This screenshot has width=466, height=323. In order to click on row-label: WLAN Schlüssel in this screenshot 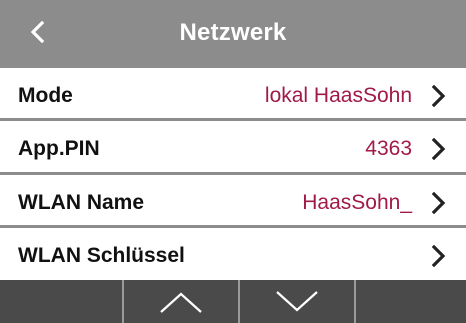, I will do `click(101, 255)`.